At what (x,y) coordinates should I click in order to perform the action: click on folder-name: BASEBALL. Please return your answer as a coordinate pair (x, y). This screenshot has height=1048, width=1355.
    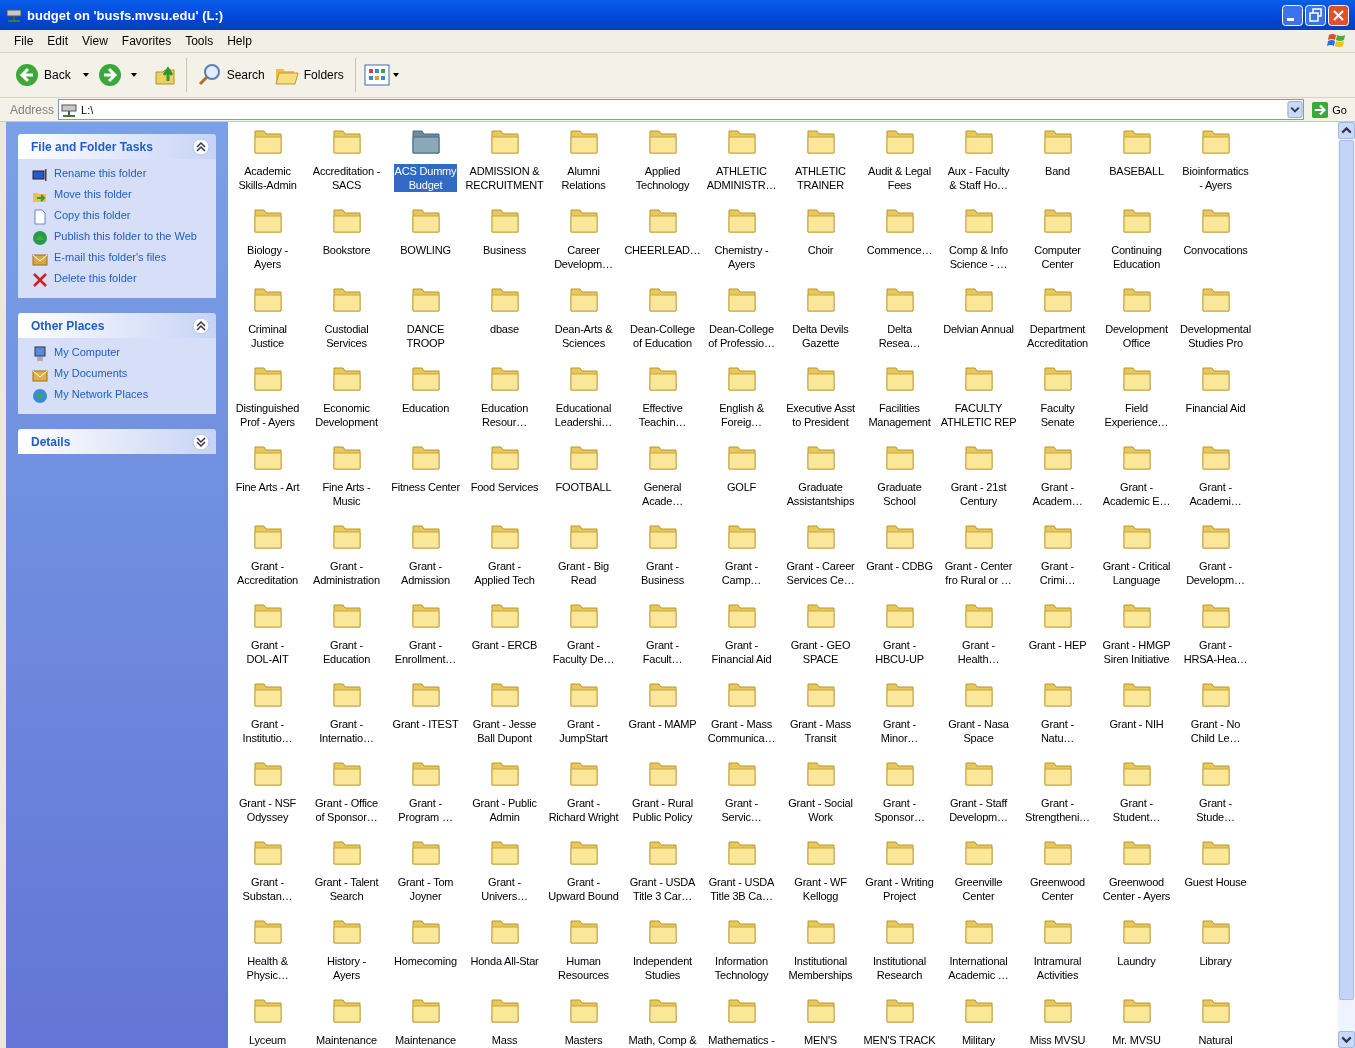
    Looking at the image, I should click on (1136, 171).